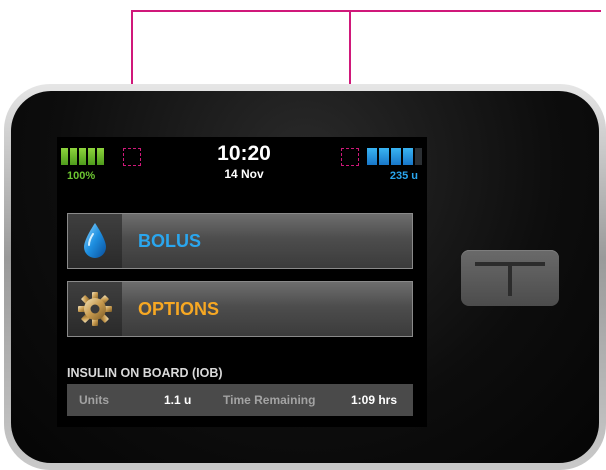 The image size is (606, 470). I want to click on bolus-label: BOLUS, so click(169, 241).